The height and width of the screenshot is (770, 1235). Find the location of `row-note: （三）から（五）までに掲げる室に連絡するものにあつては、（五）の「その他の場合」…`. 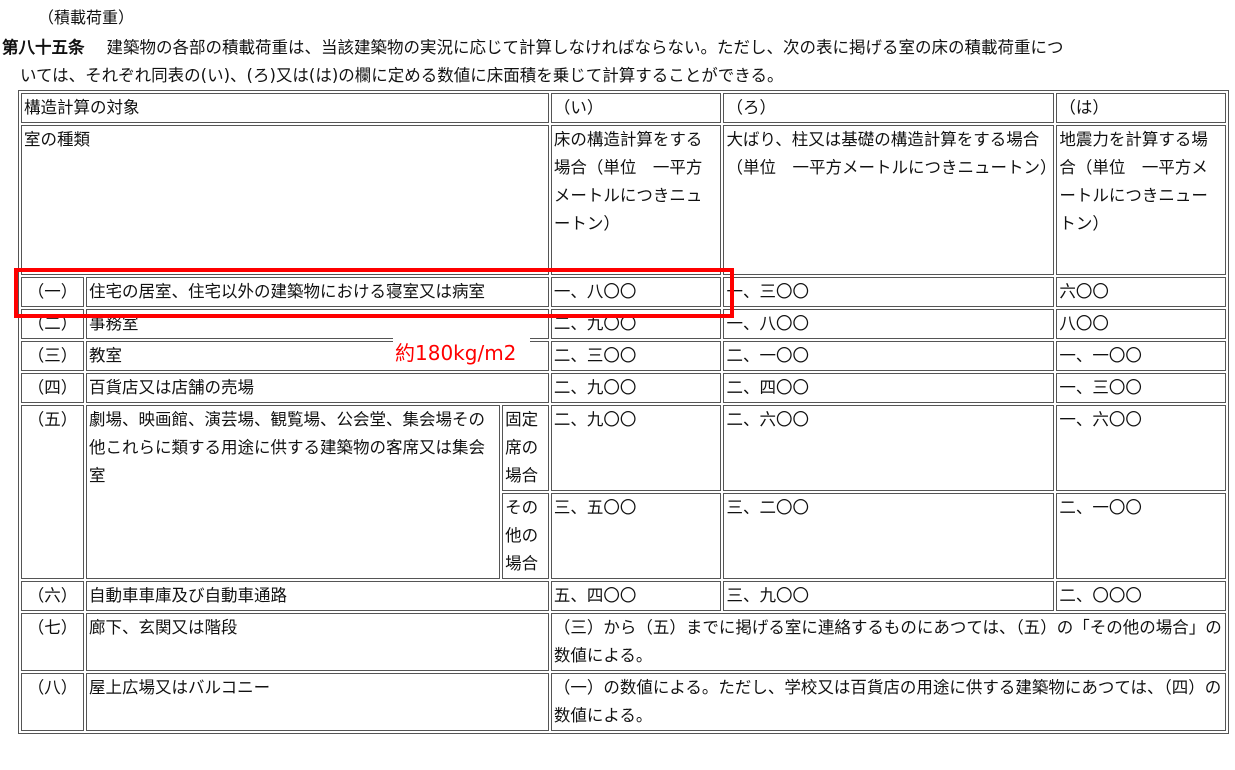

row-note: （三）から（五）までに掲げる室に連絡するものにあつては、（五）の「その他の場合」… is located at coordinates (888, 642).